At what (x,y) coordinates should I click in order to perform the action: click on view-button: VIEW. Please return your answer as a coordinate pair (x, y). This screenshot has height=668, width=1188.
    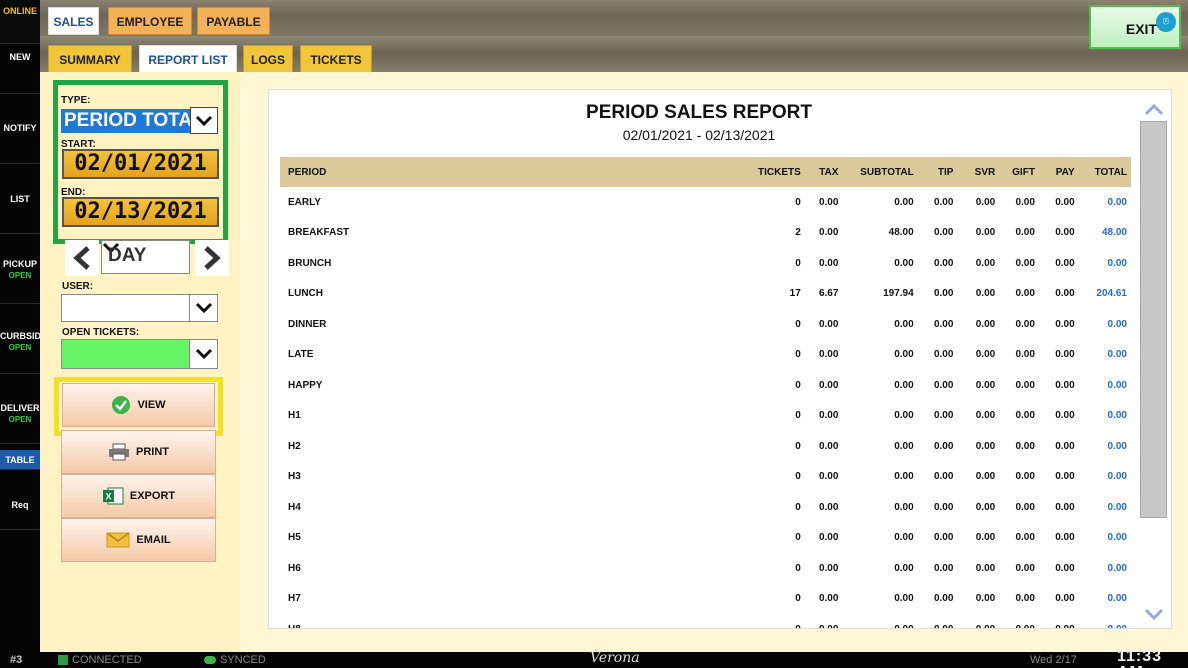
    Looking at the image, I should click on (138, 405).